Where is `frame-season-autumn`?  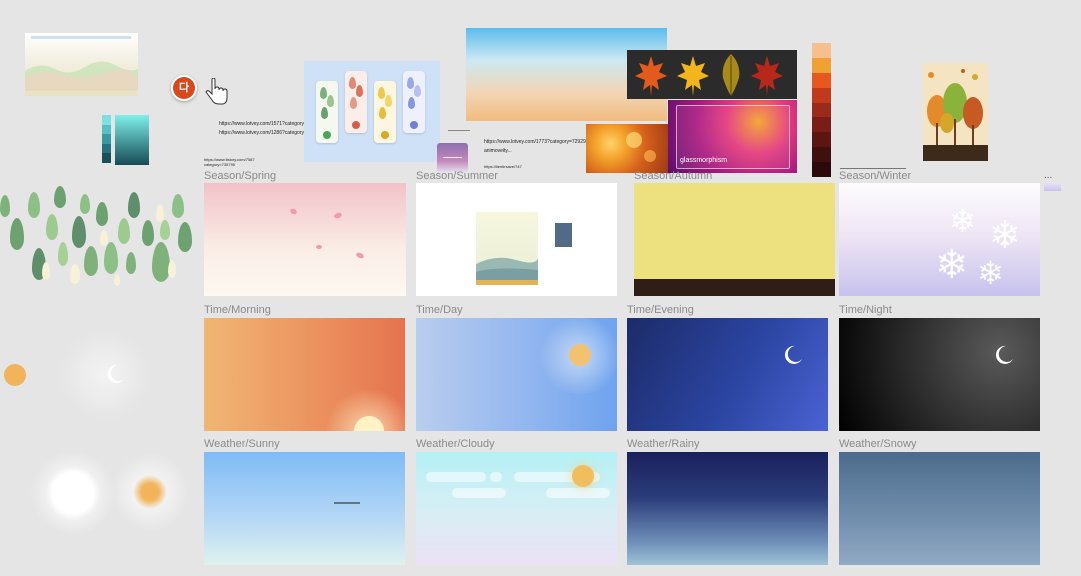 frame-season-autumn is located at coordinates (734, 239).